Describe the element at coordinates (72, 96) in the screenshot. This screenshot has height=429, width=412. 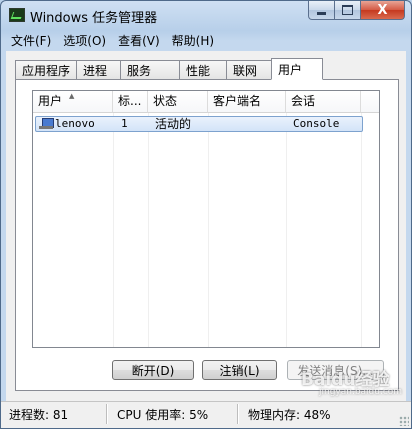
I see `sort-ascending-icon: ▲` at that location.